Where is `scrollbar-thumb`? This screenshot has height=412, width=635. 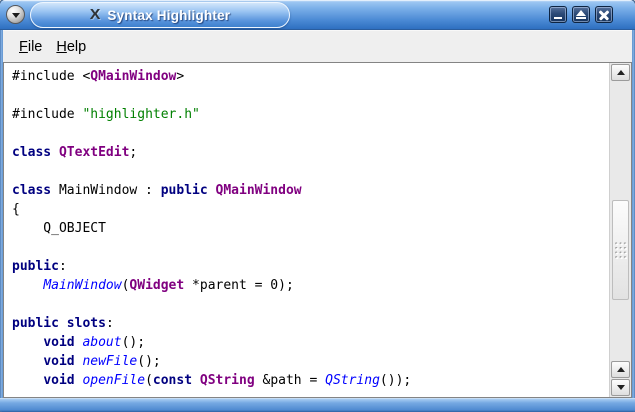
scrollbar-thumb is located at coordinates (620, 250).